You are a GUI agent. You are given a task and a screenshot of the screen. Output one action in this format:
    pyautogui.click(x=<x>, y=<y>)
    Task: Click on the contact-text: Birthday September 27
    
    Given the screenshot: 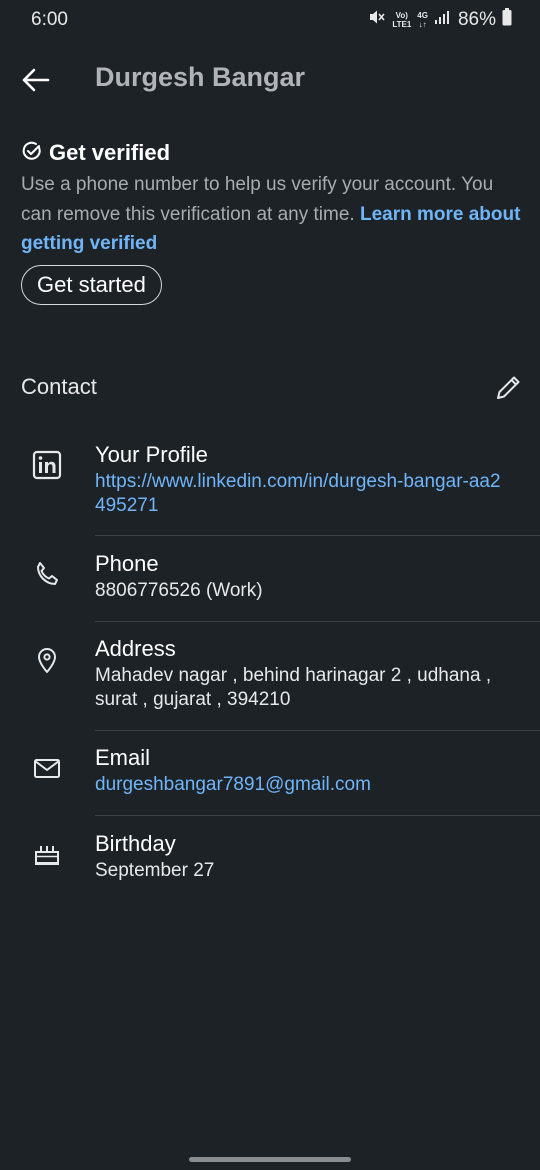 What is the action you would take?
    pyautogui.click(x=302, y=856)
    